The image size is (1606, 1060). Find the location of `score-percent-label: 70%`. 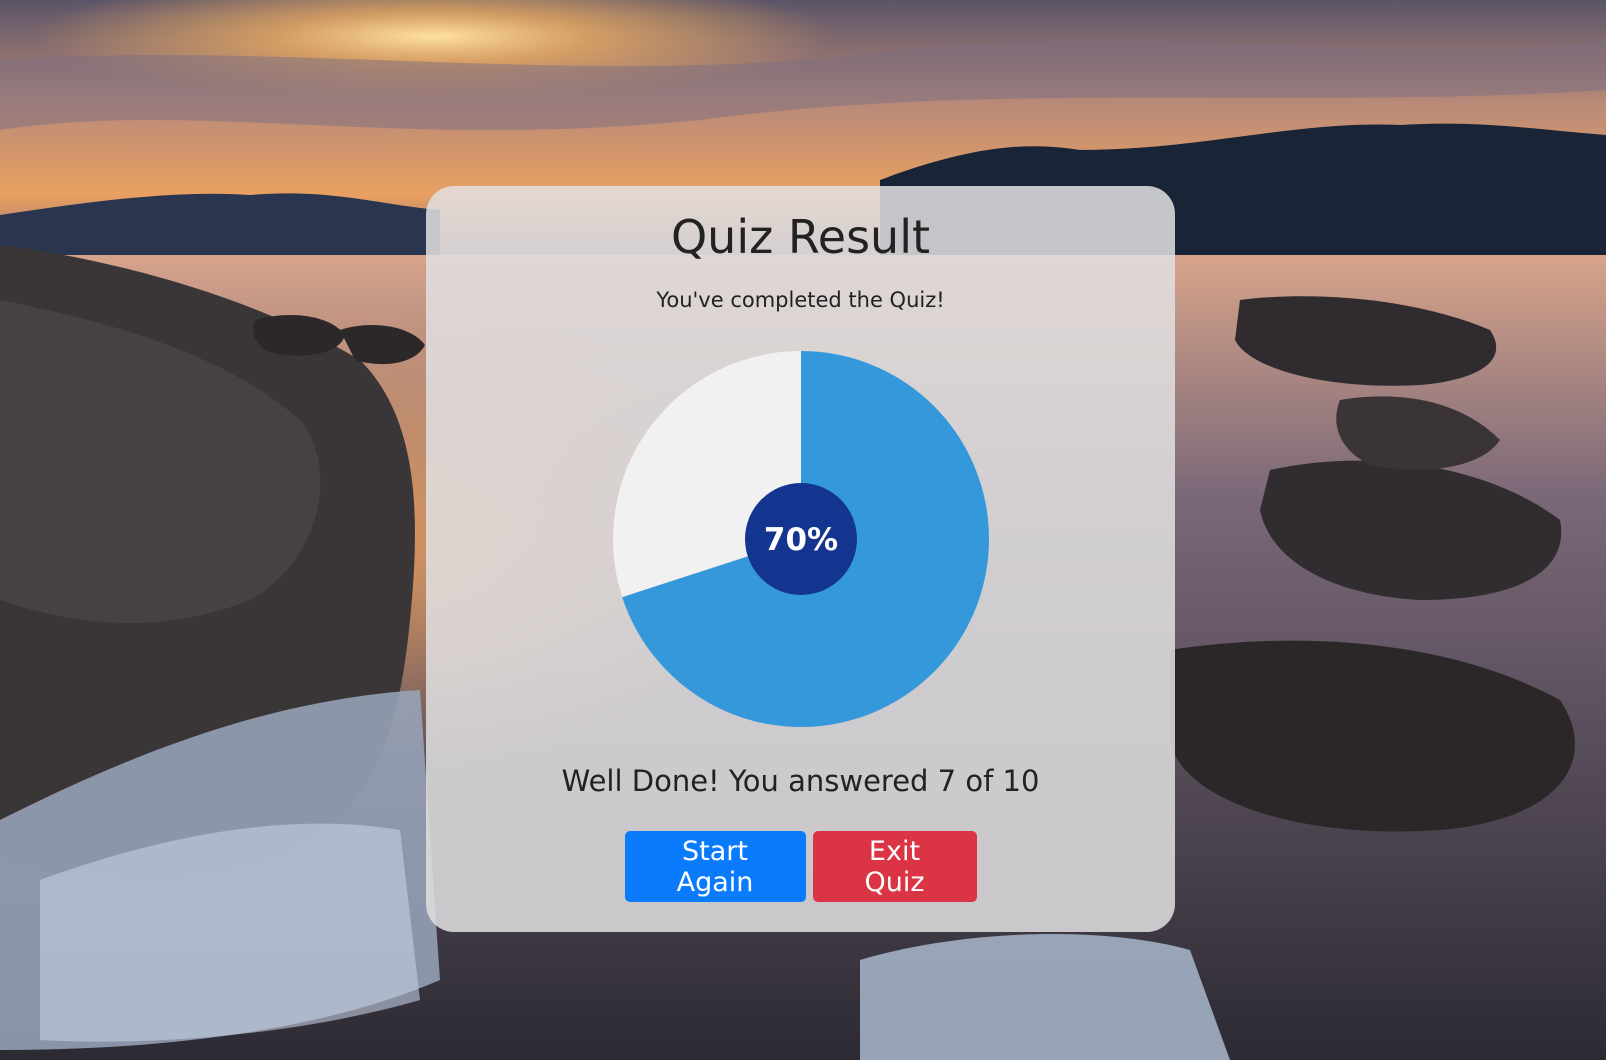

score-percent-label: 70% is located at coordinates (801, 540).